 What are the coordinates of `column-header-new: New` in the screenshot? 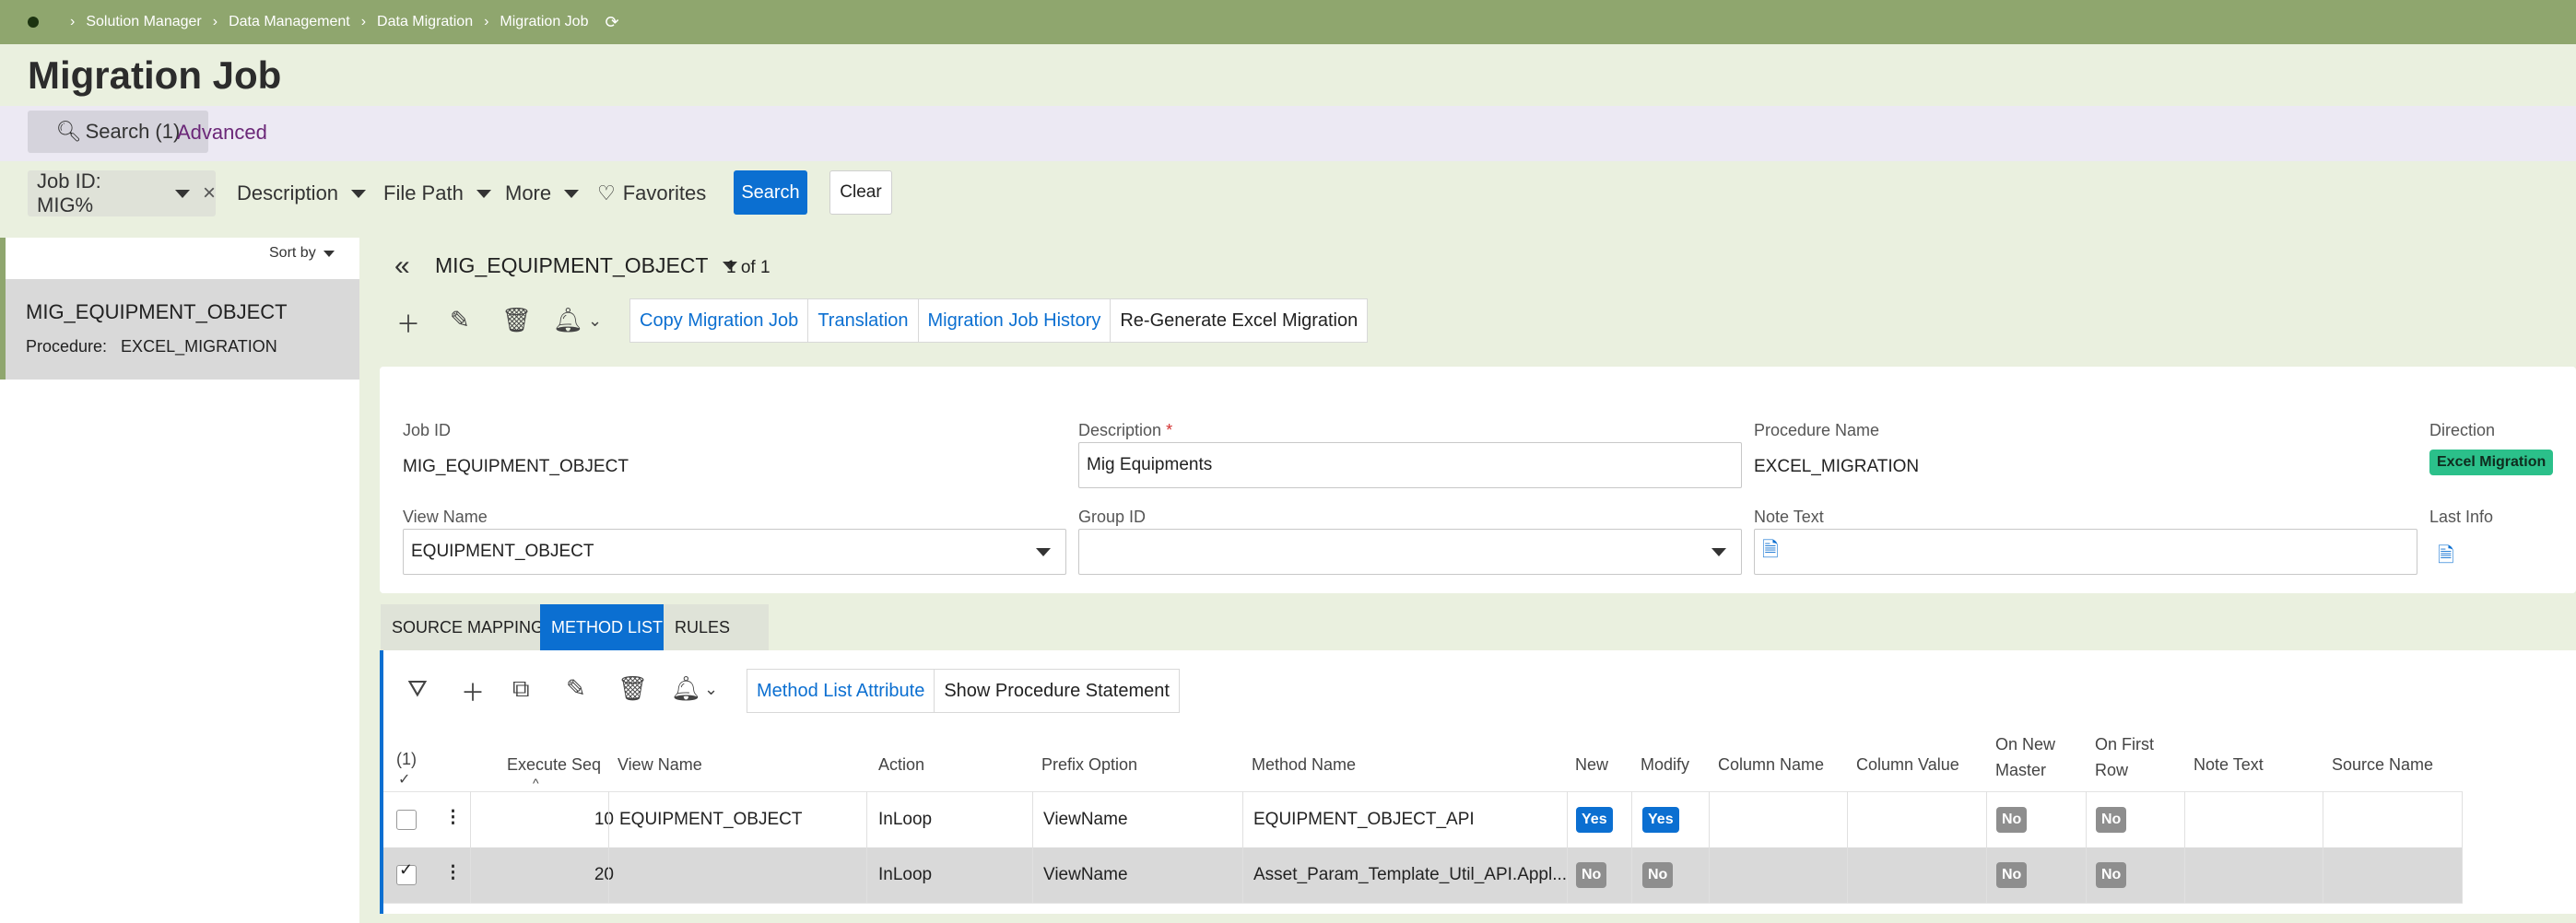 It's located at (1591, 765).